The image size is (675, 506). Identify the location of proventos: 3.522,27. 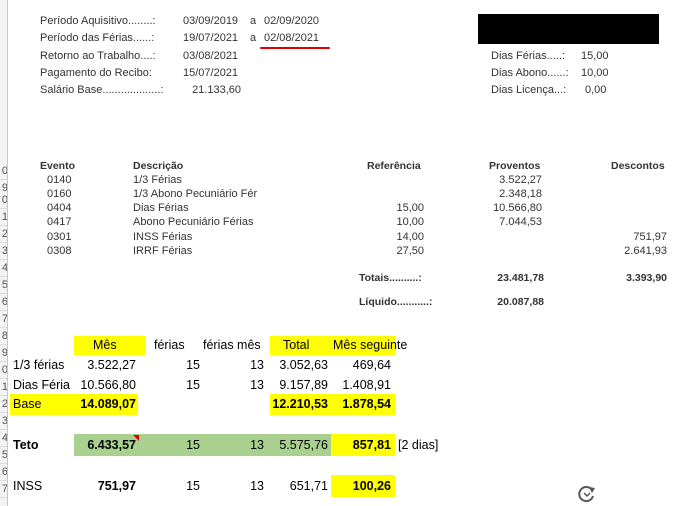
(520, 180).